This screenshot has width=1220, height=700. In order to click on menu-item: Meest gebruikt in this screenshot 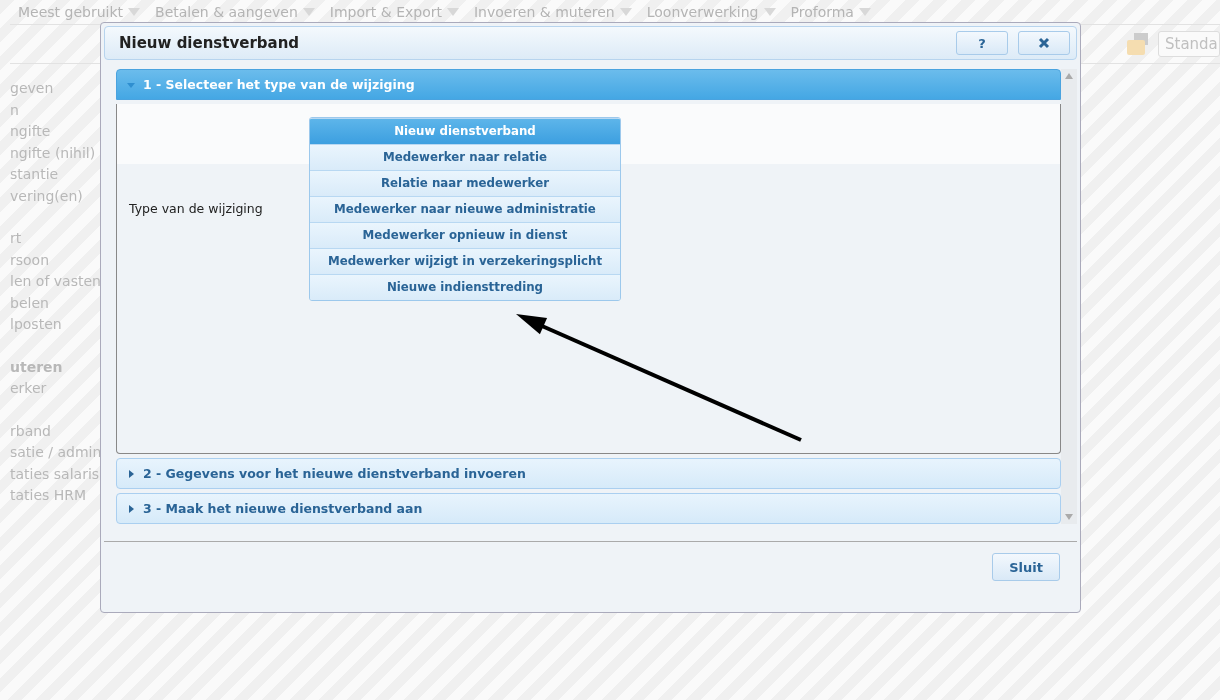, I will do `click(80, 12)`.